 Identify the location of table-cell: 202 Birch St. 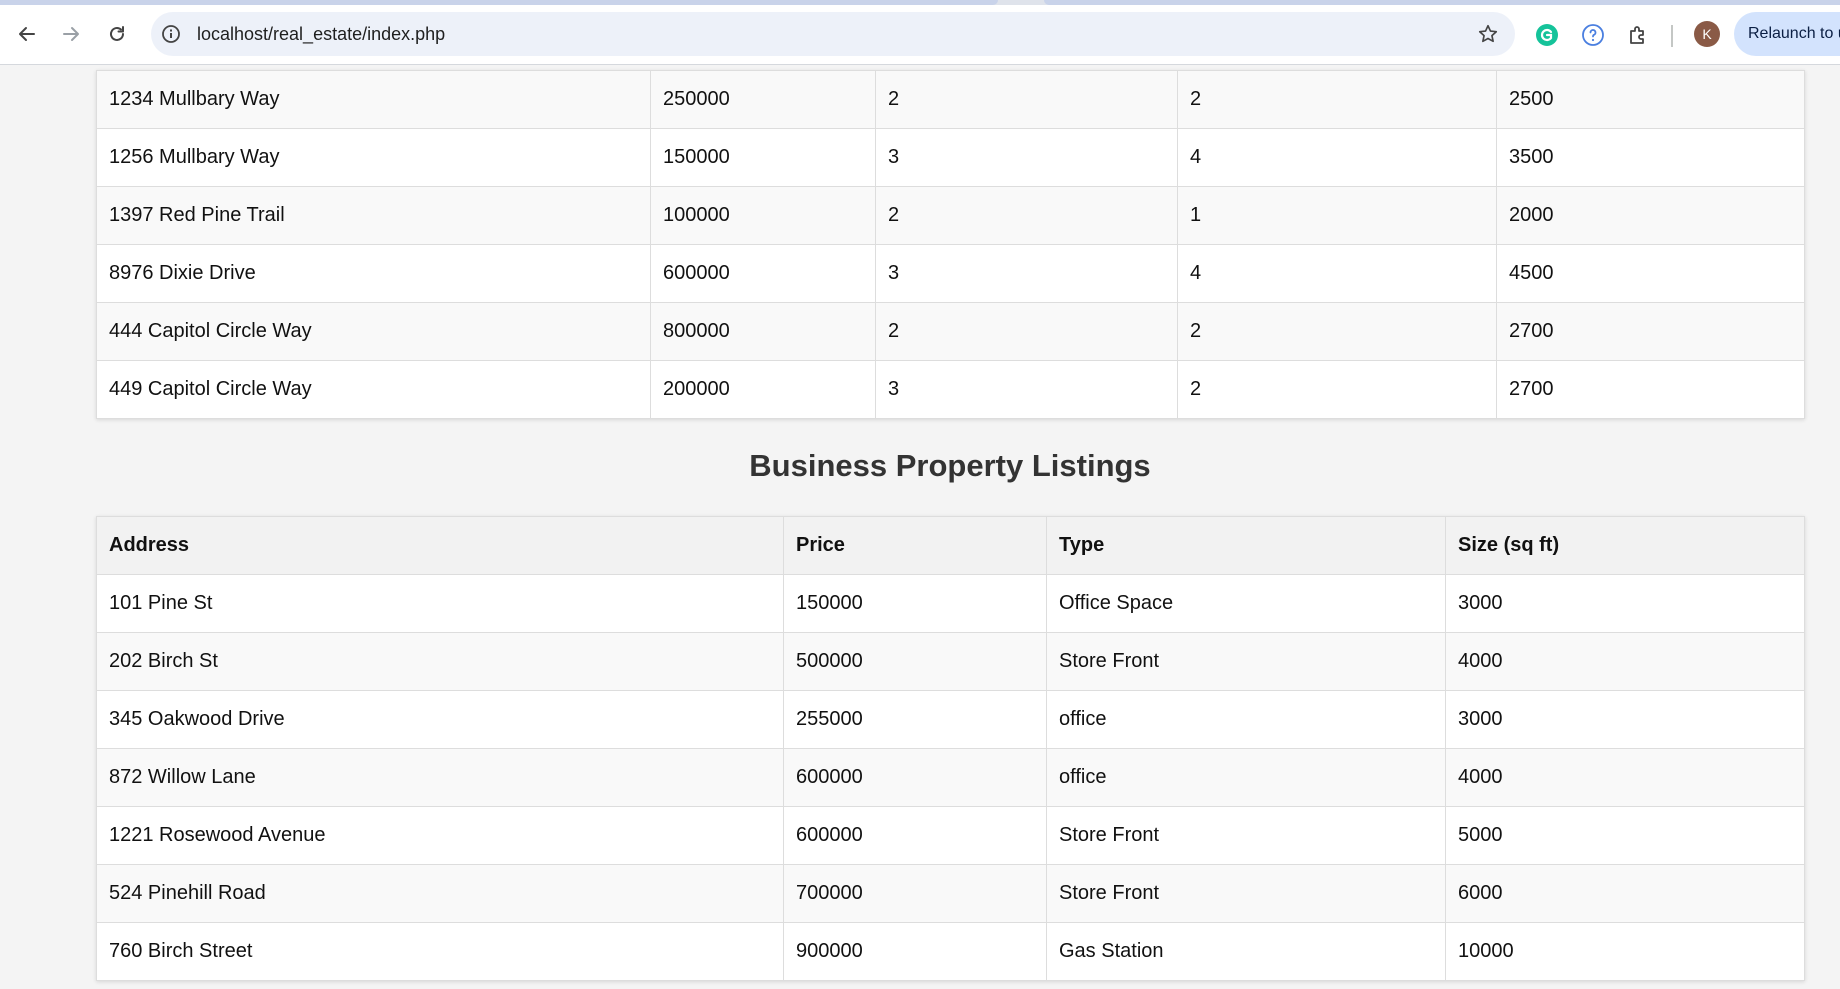
(440, 661).